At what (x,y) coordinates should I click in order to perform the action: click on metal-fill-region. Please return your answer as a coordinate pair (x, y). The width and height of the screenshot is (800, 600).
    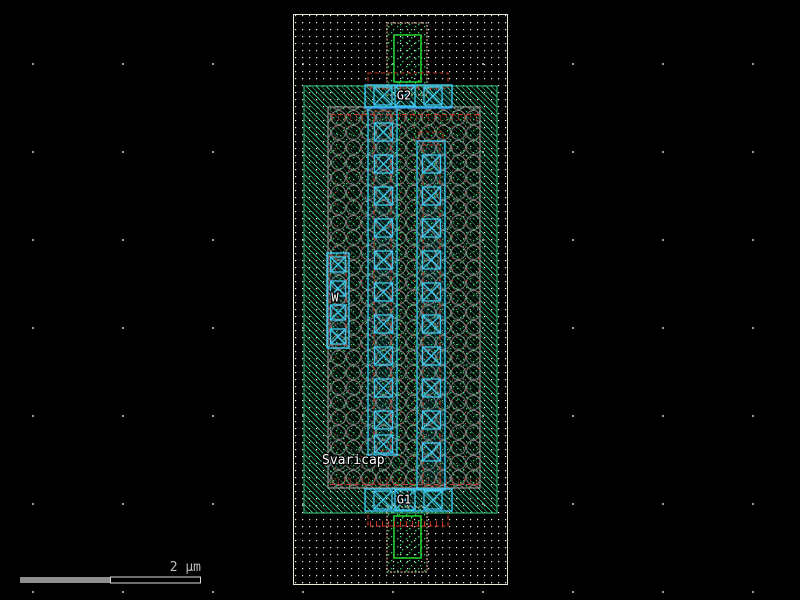
    Looking at the image, I should click on (404, 297).